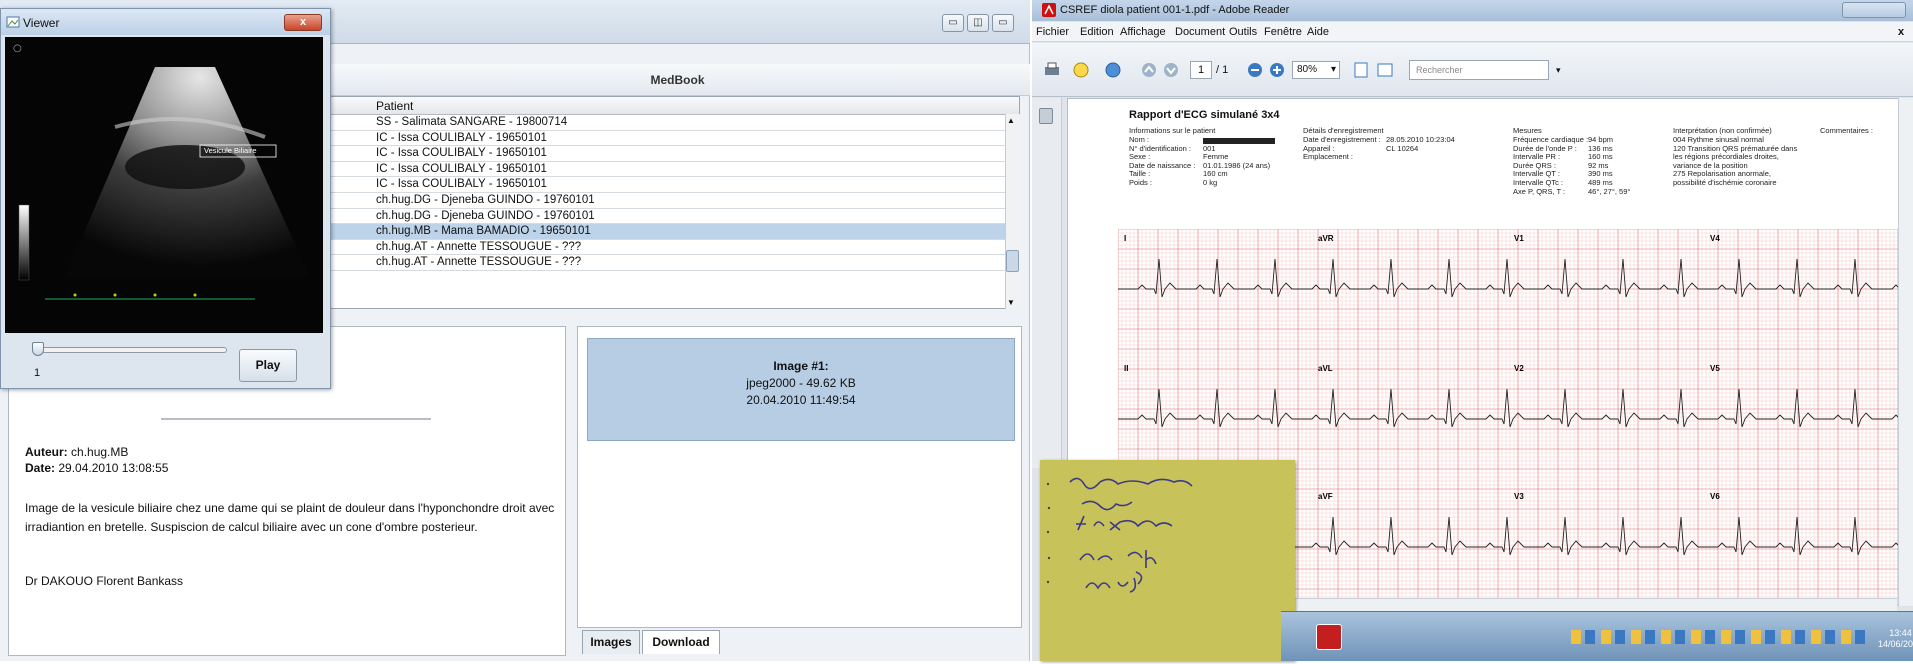 This screenshot has height=664, width=1913. Describe the element at coordinates (1119, 535) in the screenshot. I see `handwriting-scribble` at that location.